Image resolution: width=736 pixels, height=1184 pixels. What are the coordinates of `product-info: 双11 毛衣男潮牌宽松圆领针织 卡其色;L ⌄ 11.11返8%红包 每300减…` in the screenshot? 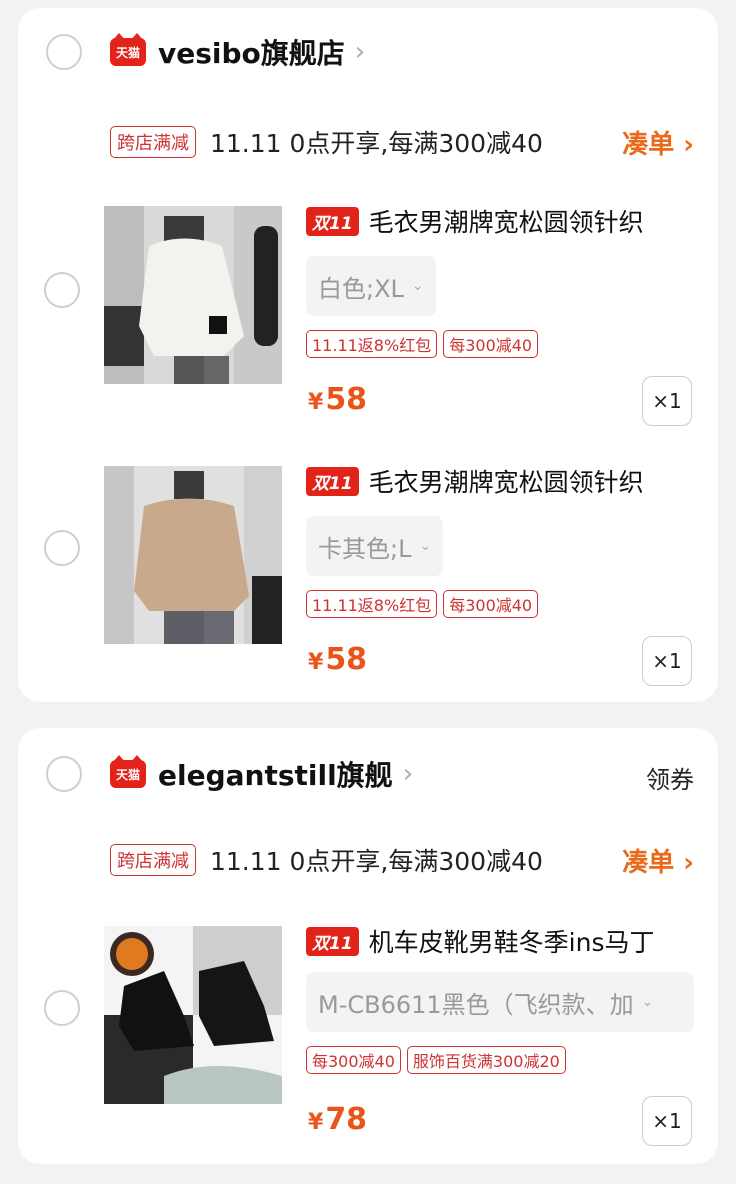 It's located at (500, 541).